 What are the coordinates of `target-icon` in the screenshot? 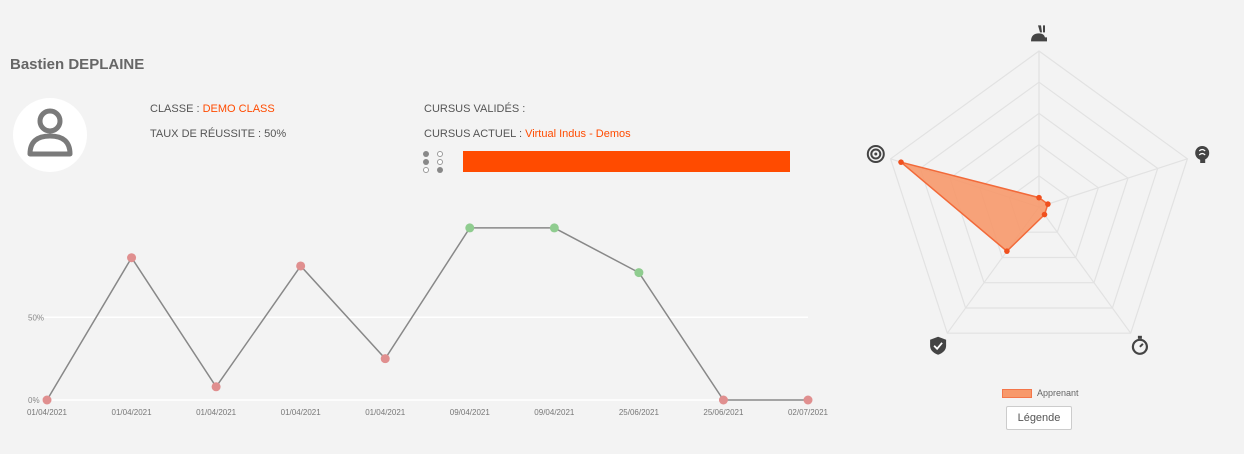 It's located at (875, 154).